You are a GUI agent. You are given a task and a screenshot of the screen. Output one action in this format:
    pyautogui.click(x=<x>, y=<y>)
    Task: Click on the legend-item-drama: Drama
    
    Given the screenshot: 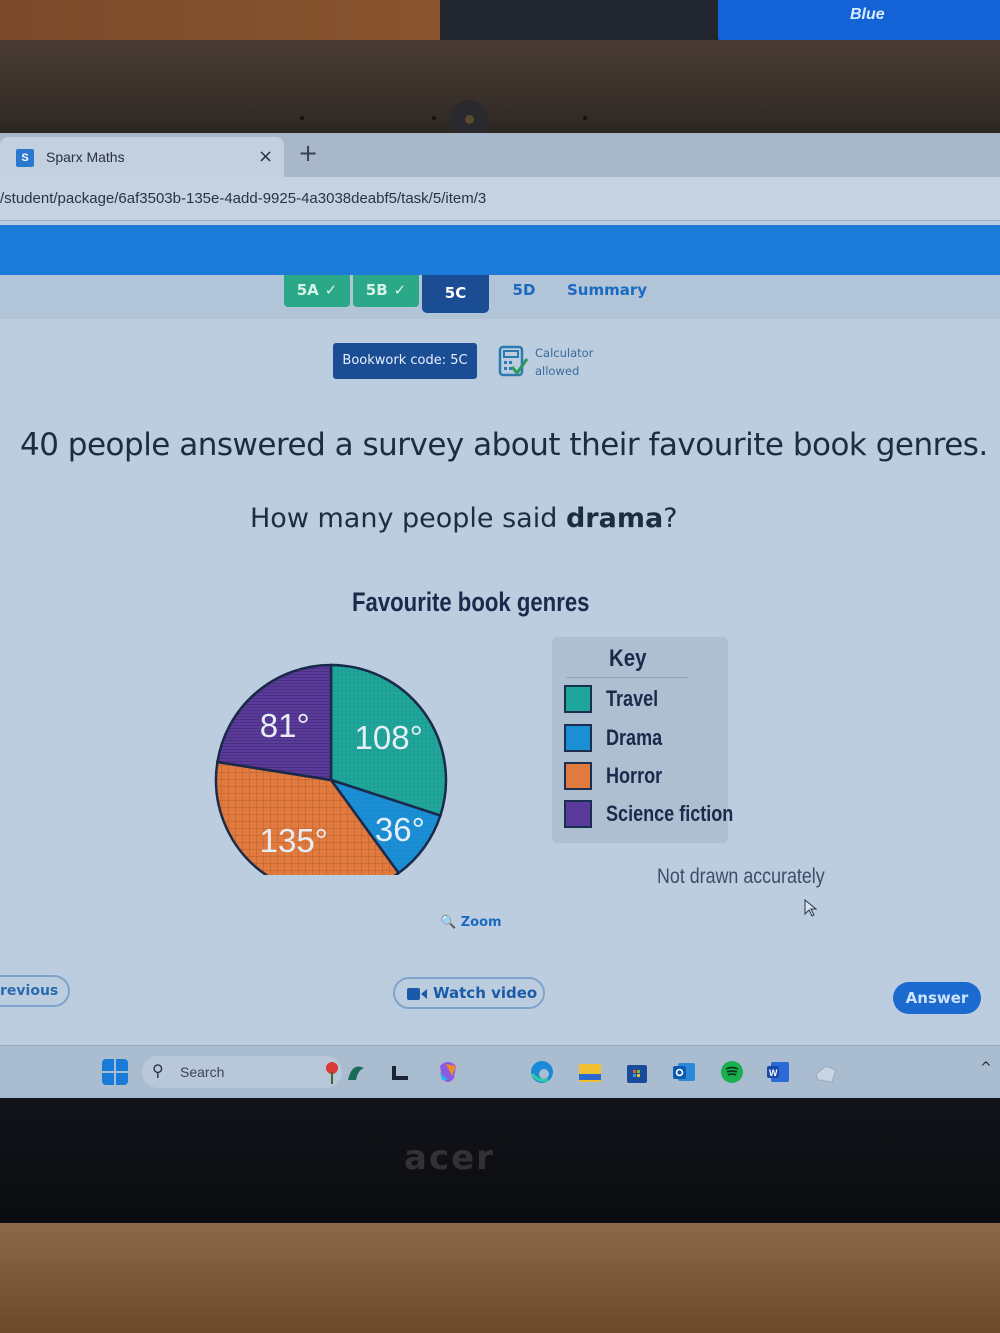 What is the action you would take?
    pyautogui.click(x=646, y=739)
    